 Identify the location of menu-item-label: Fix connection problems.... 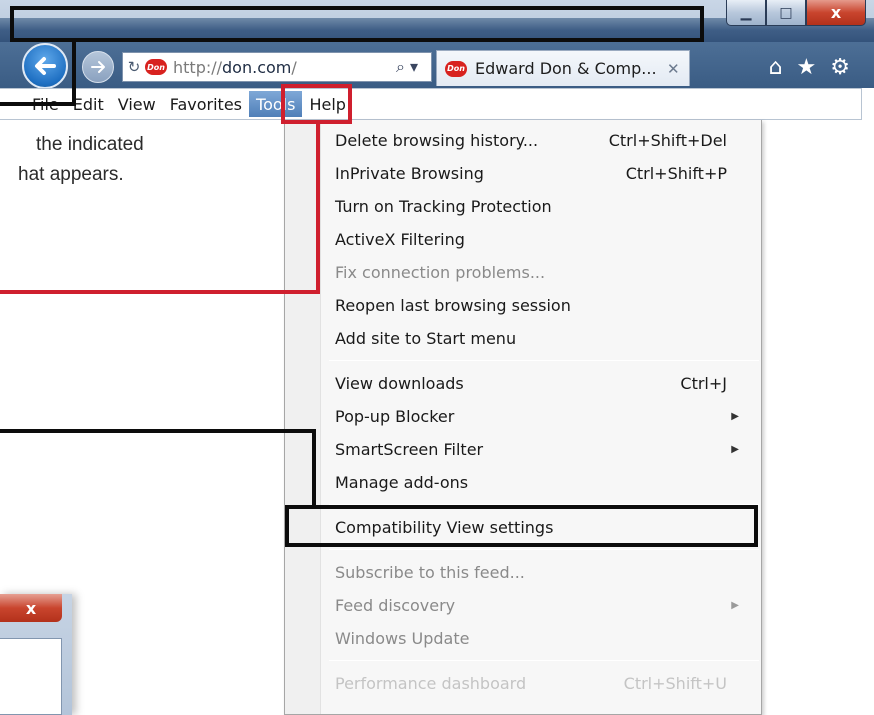
(440, 272).